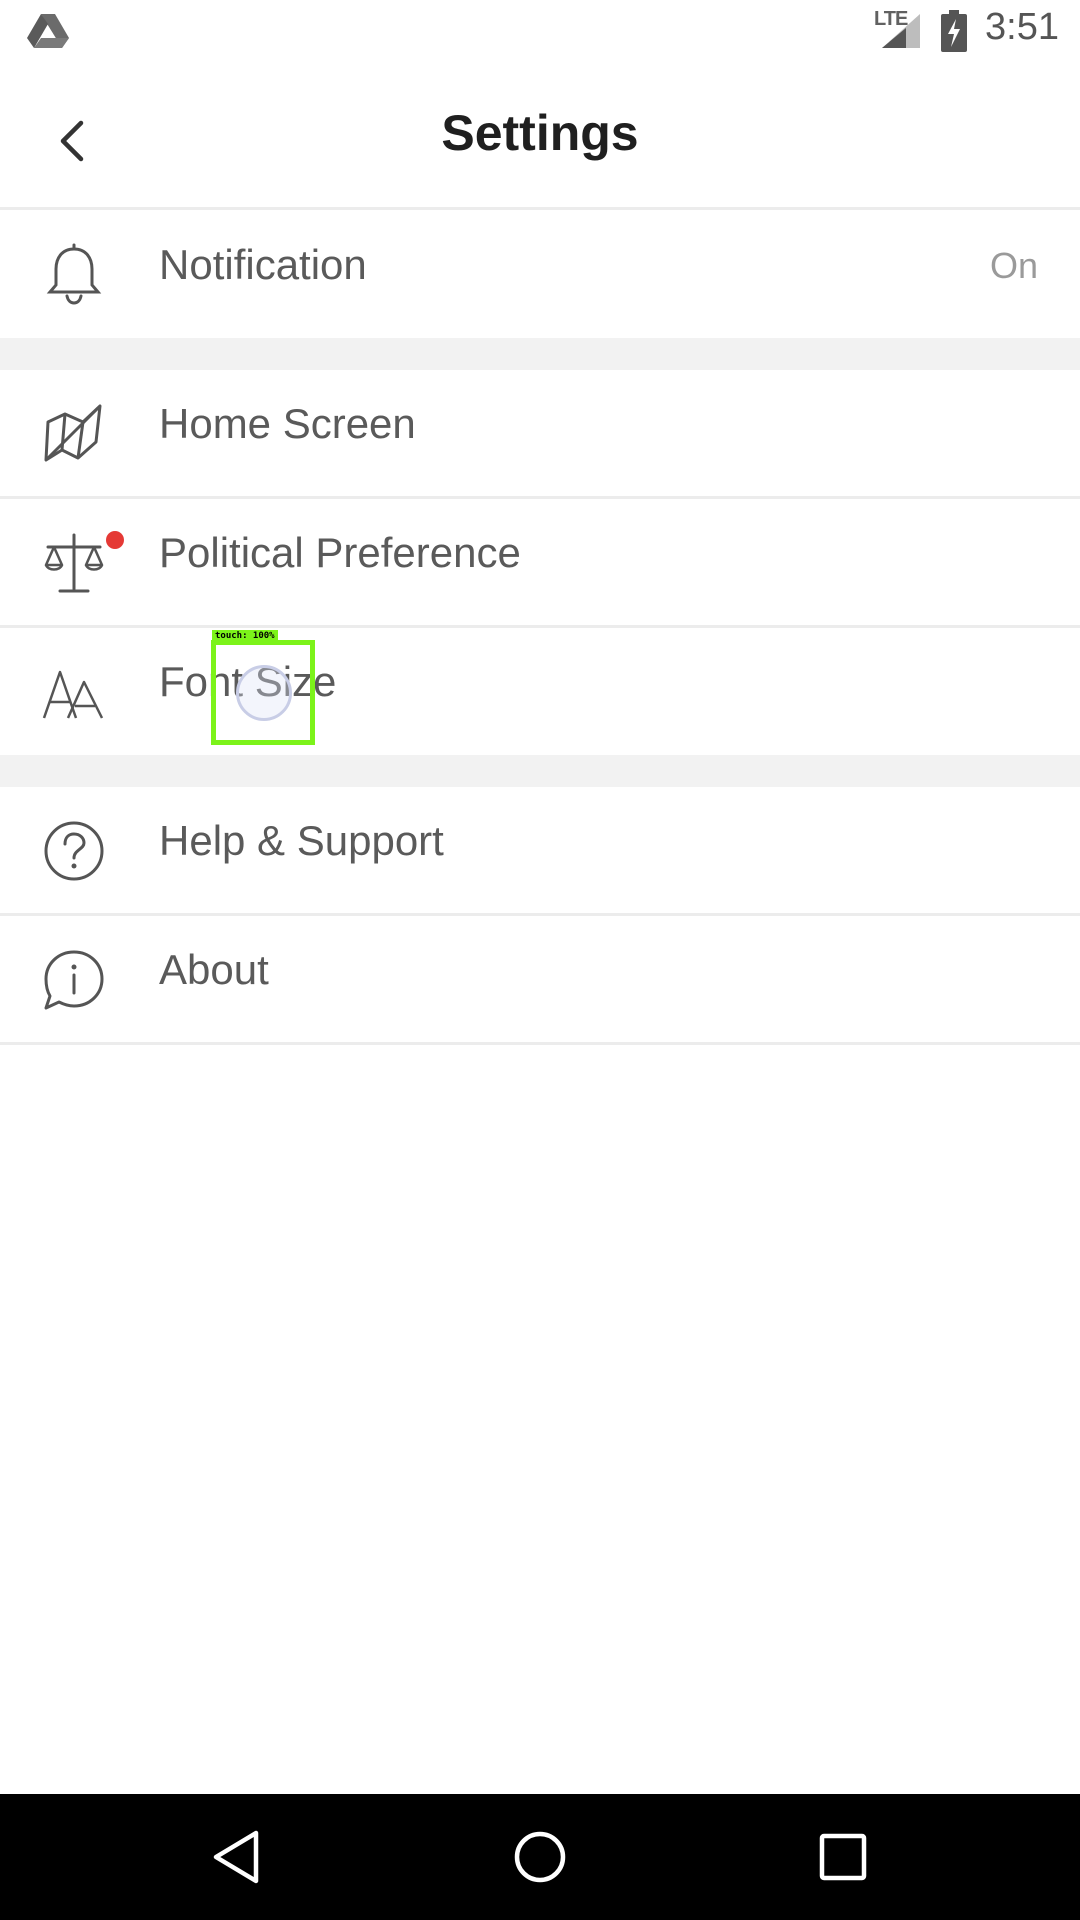  I want to click on notification-status-value: On, so click(1013, 265).